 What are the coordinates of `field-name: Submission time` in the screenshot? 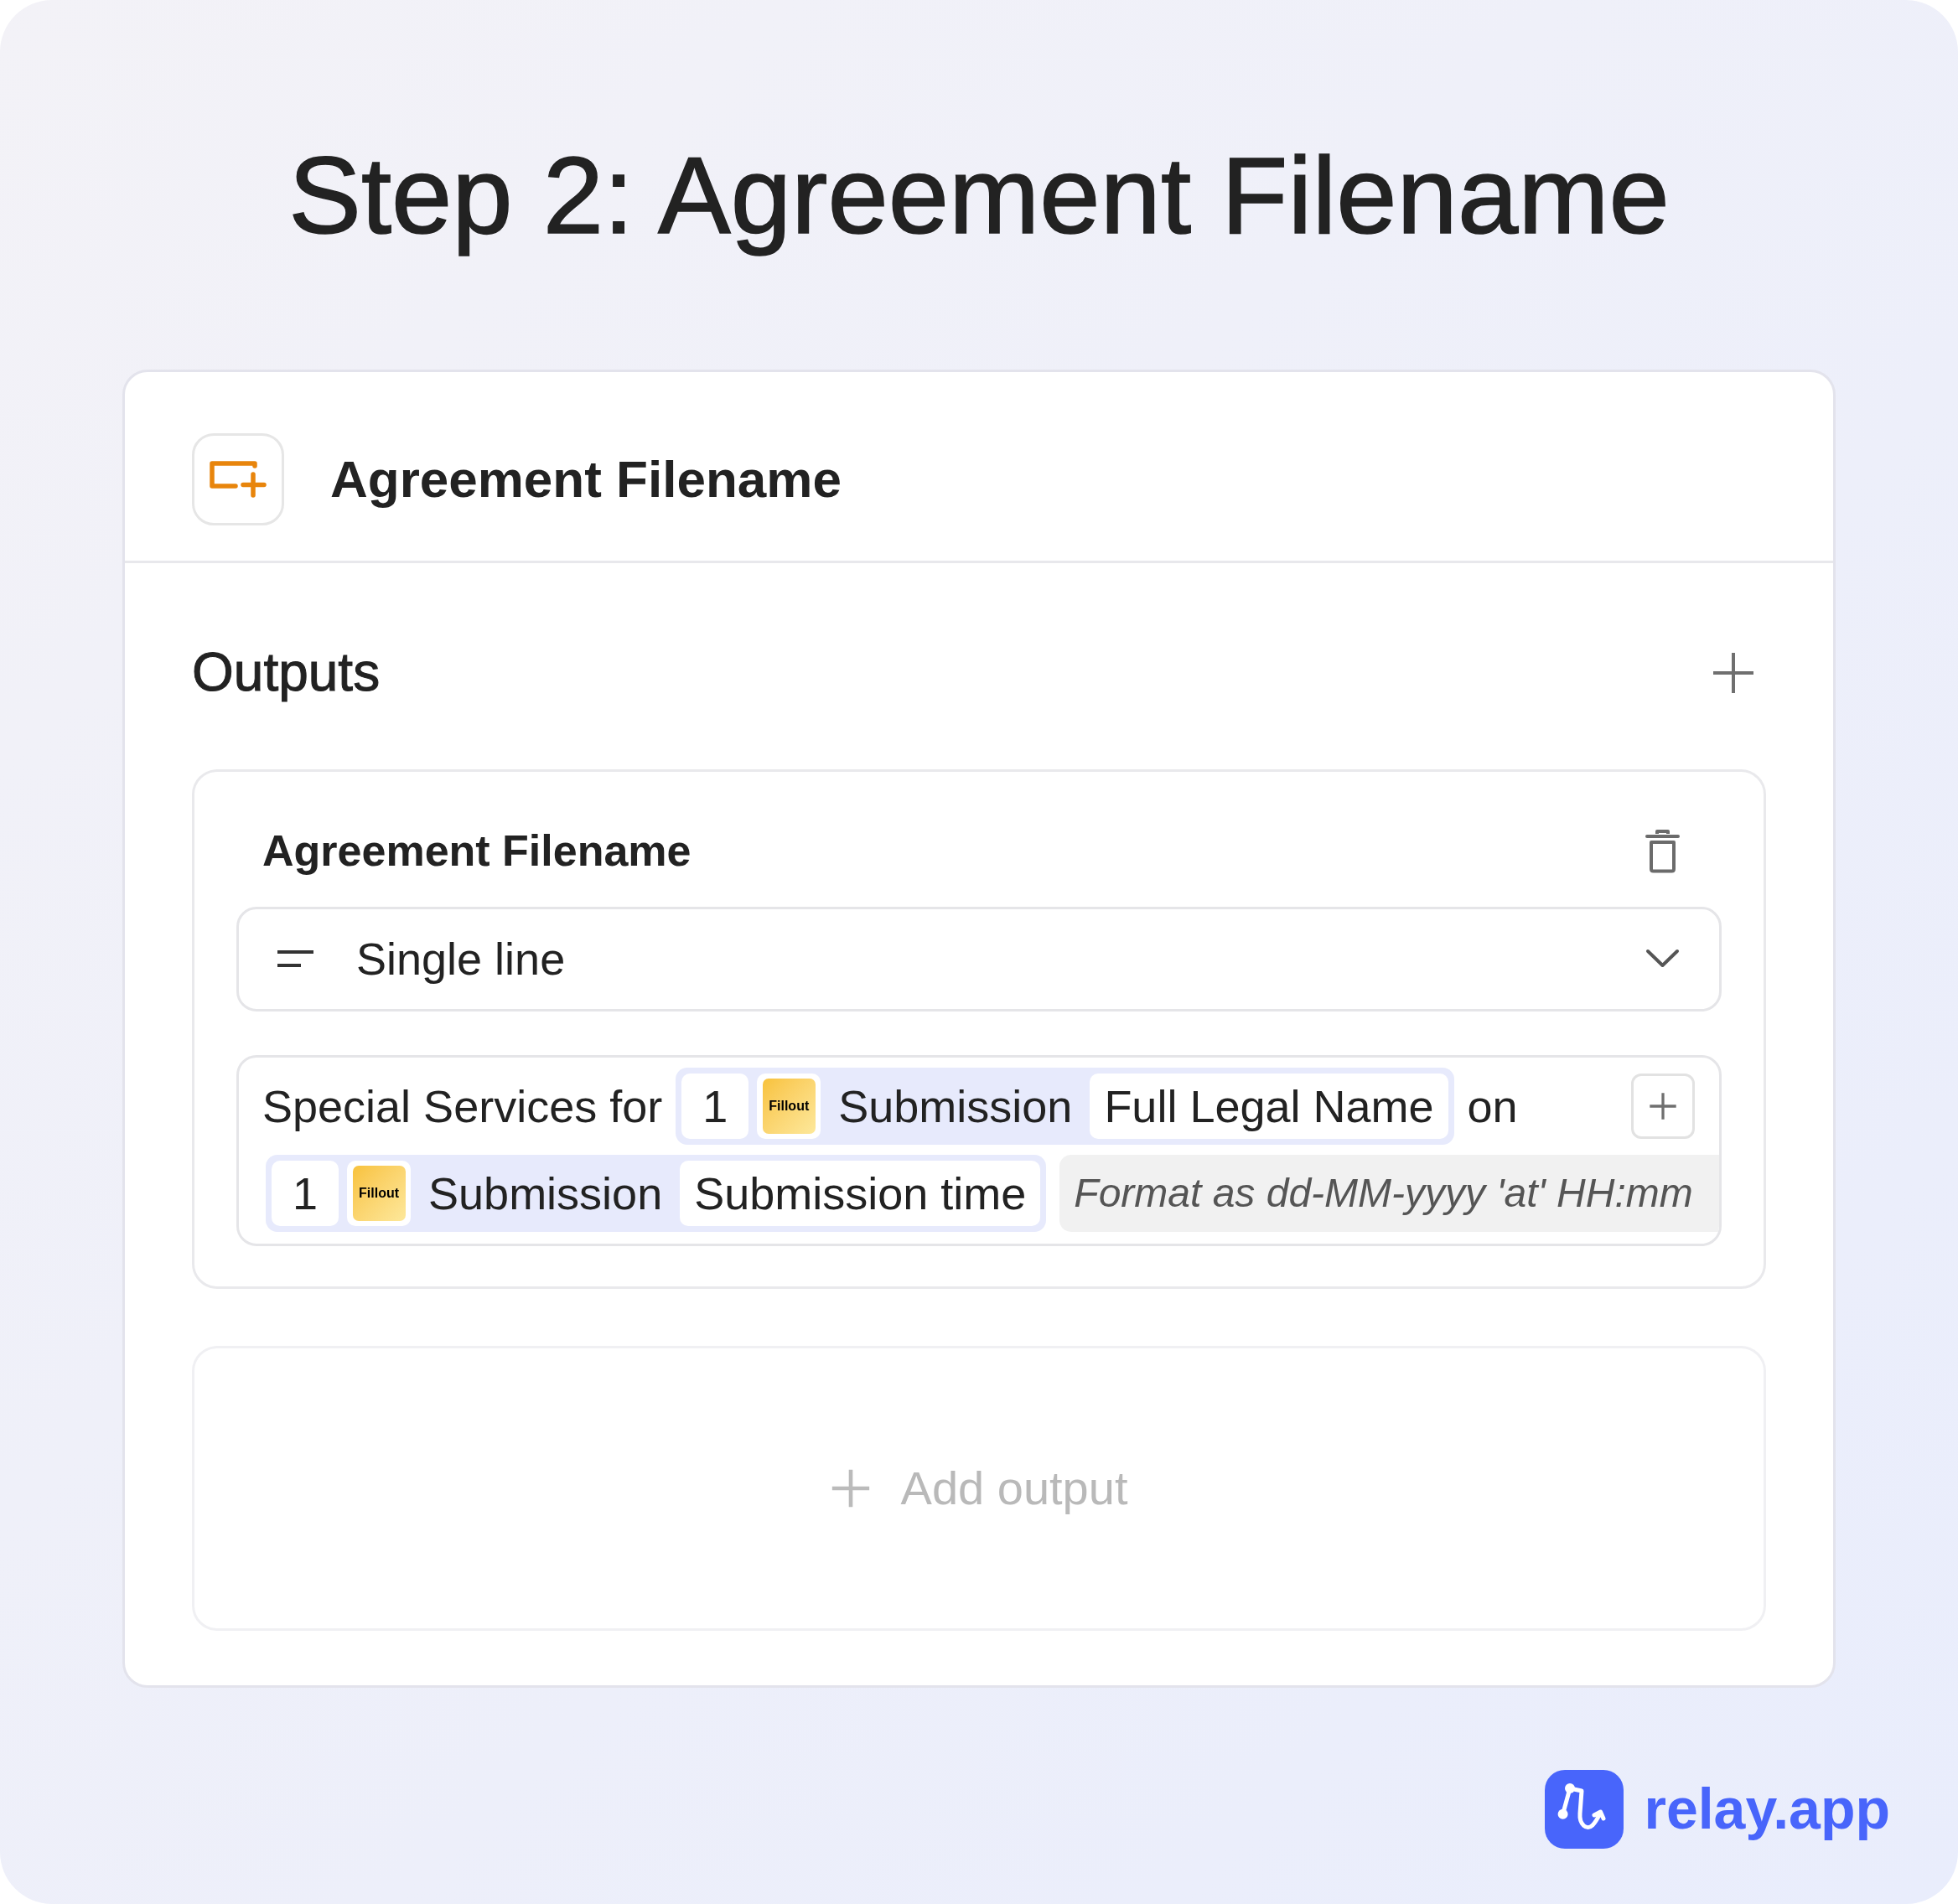 It's located at (860, 1193).